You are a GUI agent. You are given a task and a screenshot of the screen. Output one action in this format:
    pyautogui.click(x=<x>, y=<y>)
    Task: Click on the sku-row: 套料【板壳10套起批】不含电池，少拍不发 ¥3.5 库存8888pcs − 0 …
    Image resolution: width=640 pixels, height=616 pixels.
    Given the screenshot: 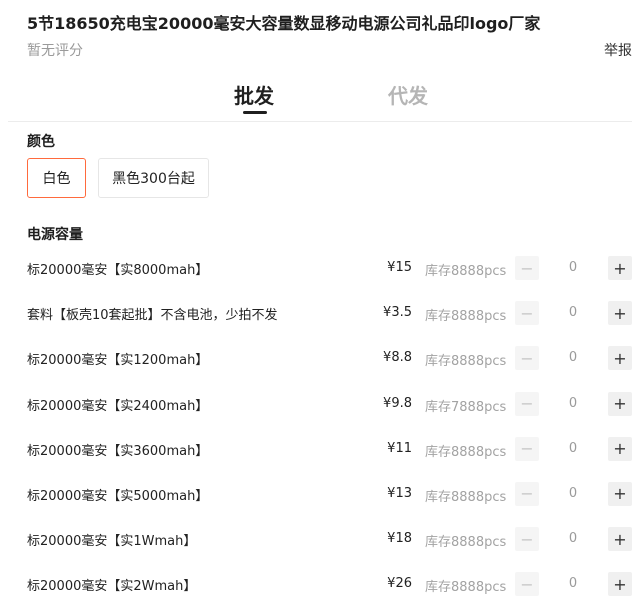 What is the action you would take?
    pyautogui.click(x=320, y=312)
    